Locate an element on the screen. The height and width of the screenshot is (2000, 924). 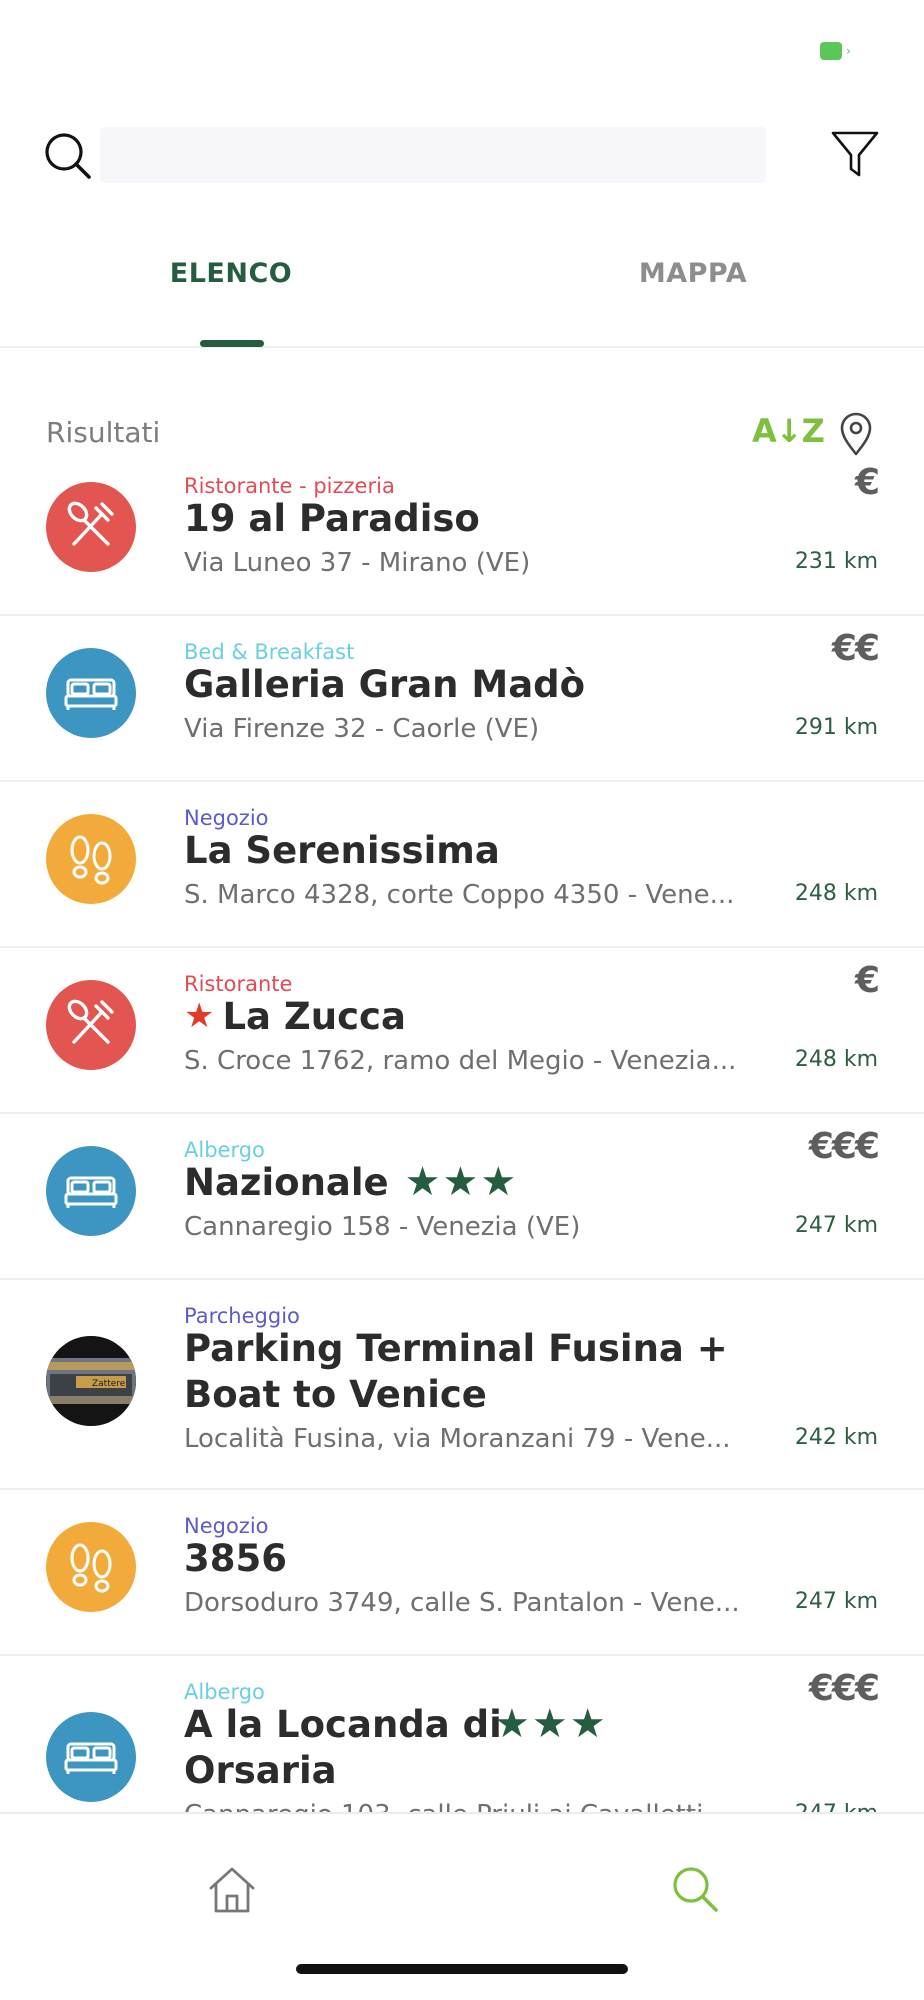
favorite-star-icon: ★ is located at coordinates (199, 1016).